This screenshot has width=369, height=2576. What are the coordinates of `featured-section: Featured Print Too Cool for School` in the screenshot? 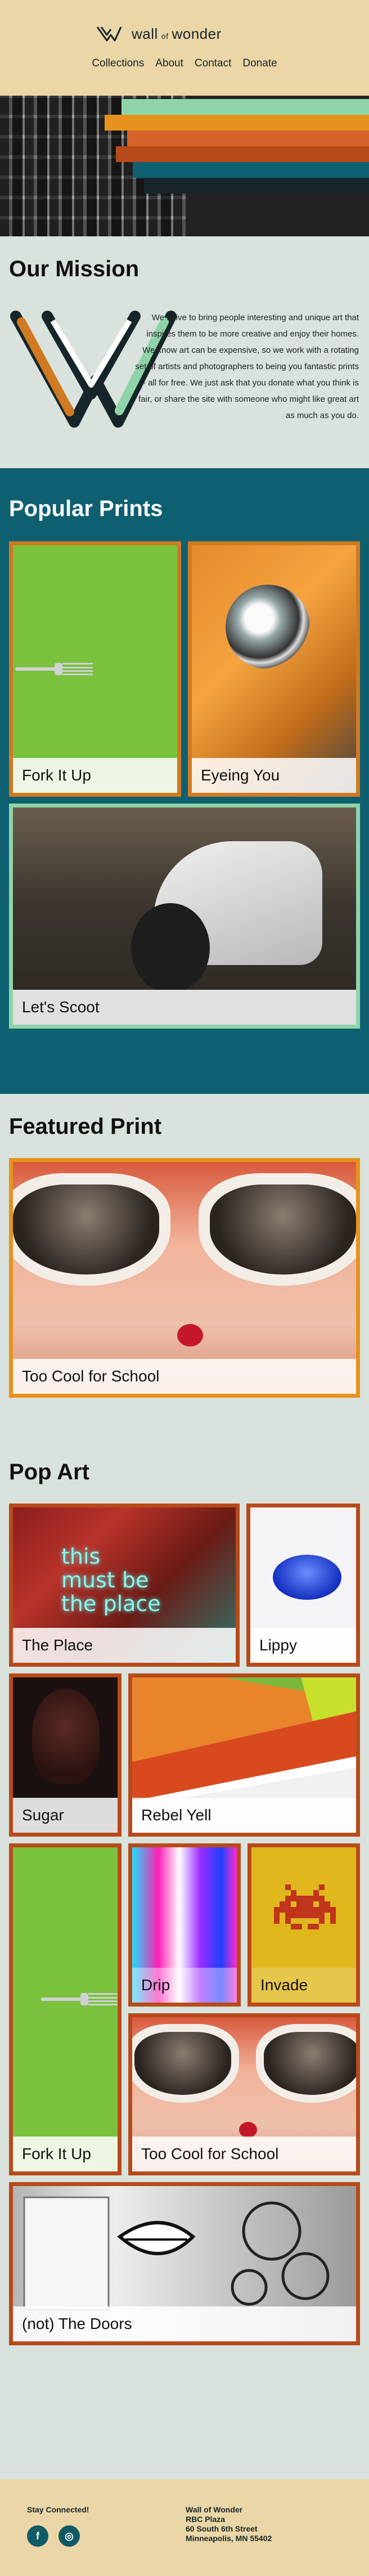 It's located at (184, 1262).